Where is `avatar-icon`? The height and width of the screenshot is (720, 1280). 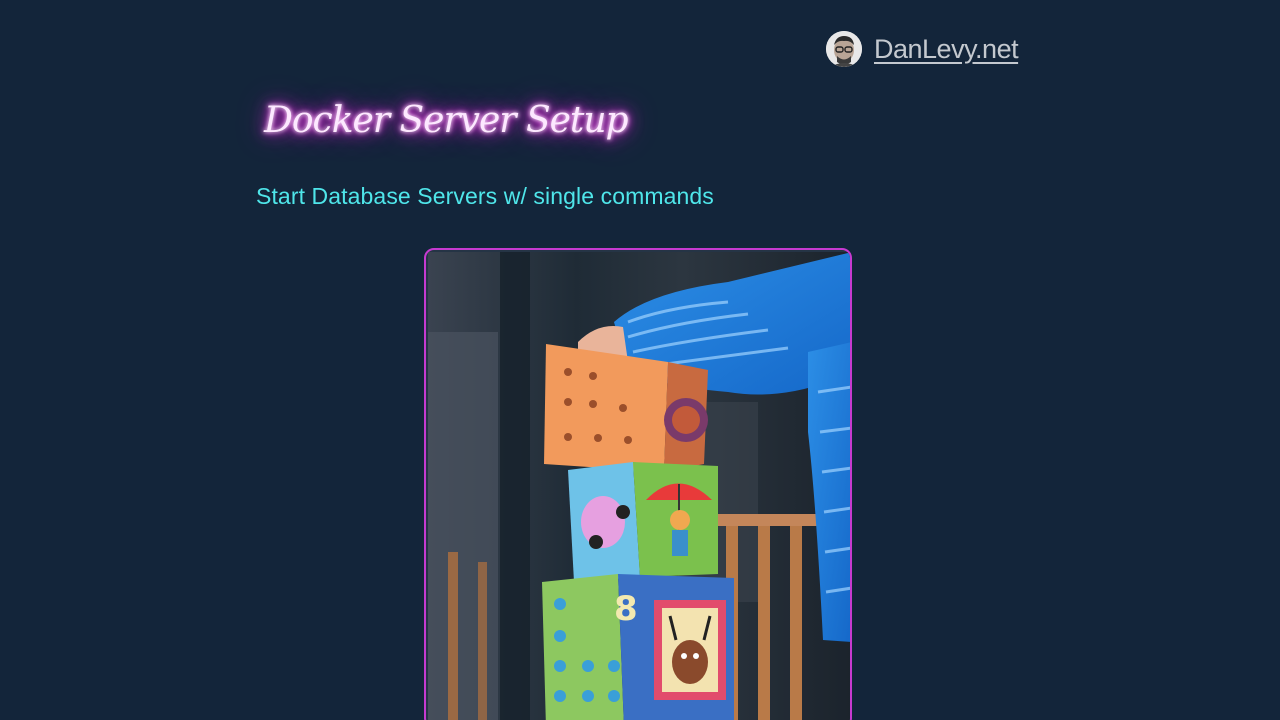
avatar-icon is located at coordinates (844, 49).